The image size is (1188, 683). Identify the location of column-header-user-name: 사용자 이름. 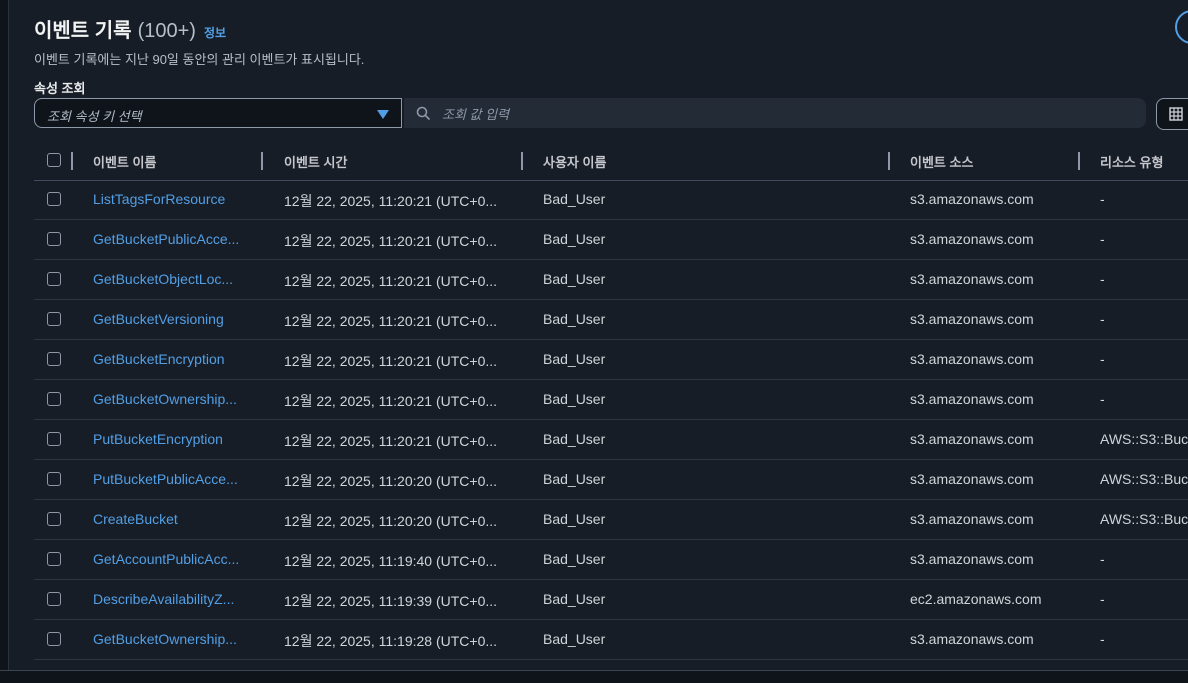
(574, 161).